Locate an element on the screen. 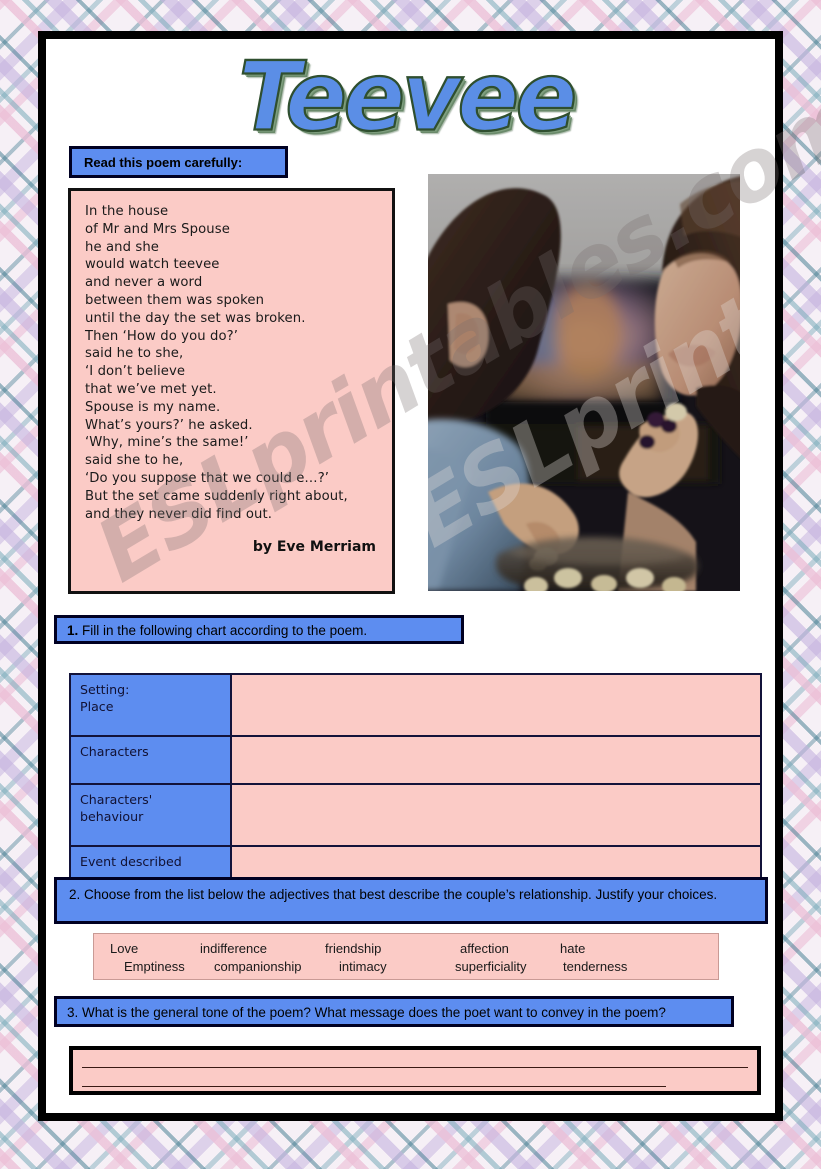  task-3-answer-box is located at coordinates (415, 1070).